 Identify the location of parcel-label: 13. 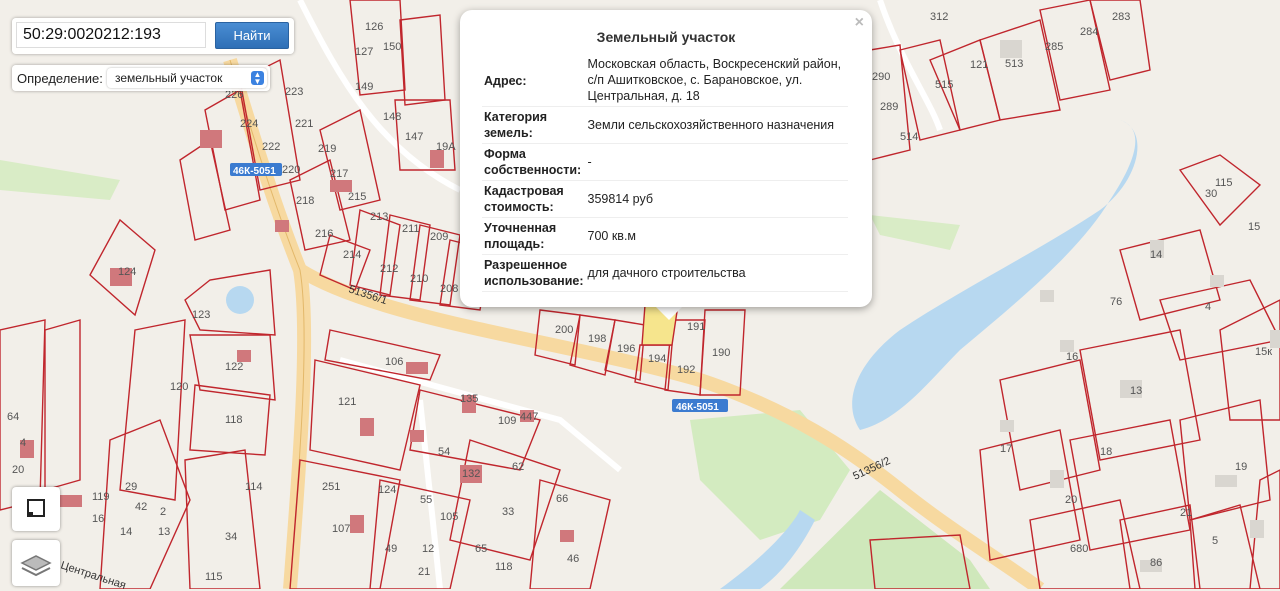
(164, 532).